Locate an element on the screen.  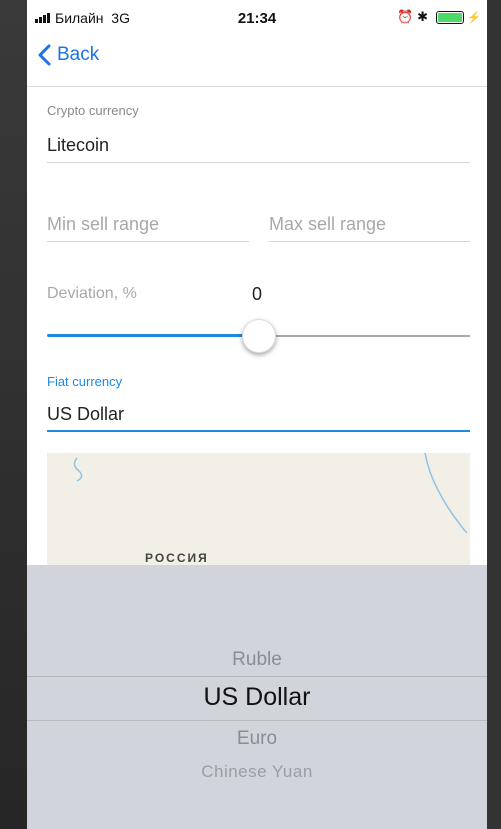
back-button: Back is located at coordinates (68, 55).